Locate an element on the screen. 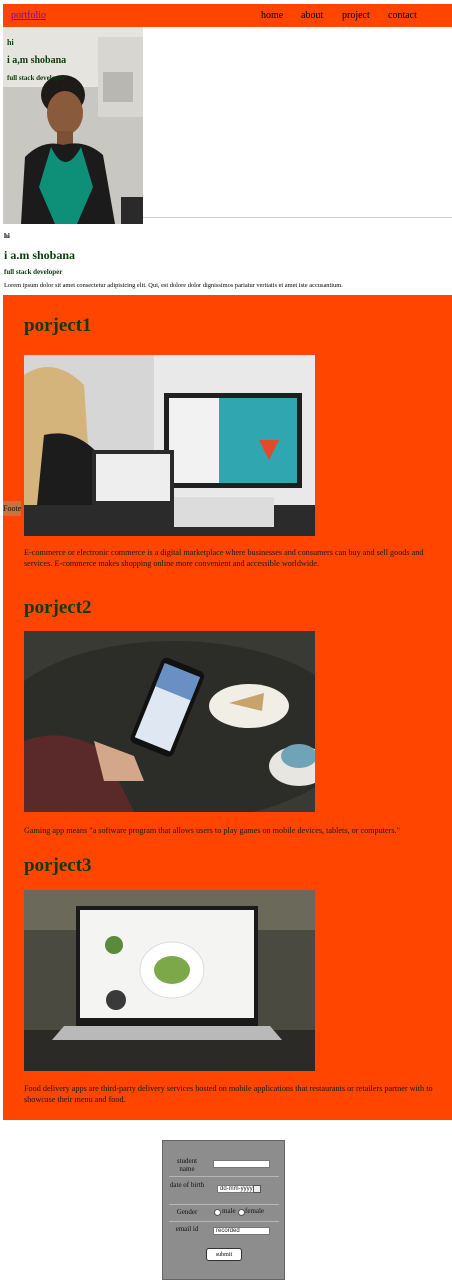 The height and width of the screenshot is (1280, 452). project1-image is located at coordinates (169, 445).